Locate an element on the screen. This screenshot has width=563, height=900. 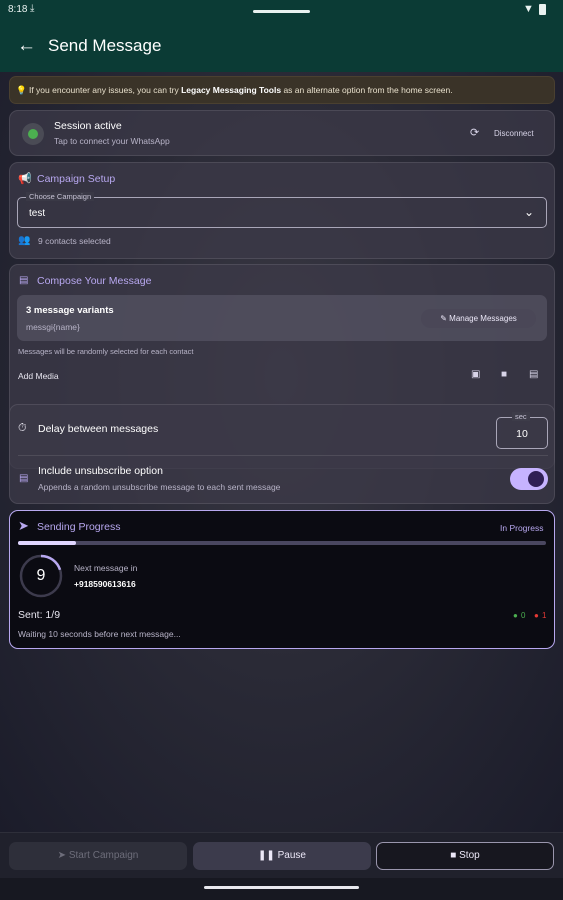
variant-preview: messgi{name} is located at coordinates (53, 327).